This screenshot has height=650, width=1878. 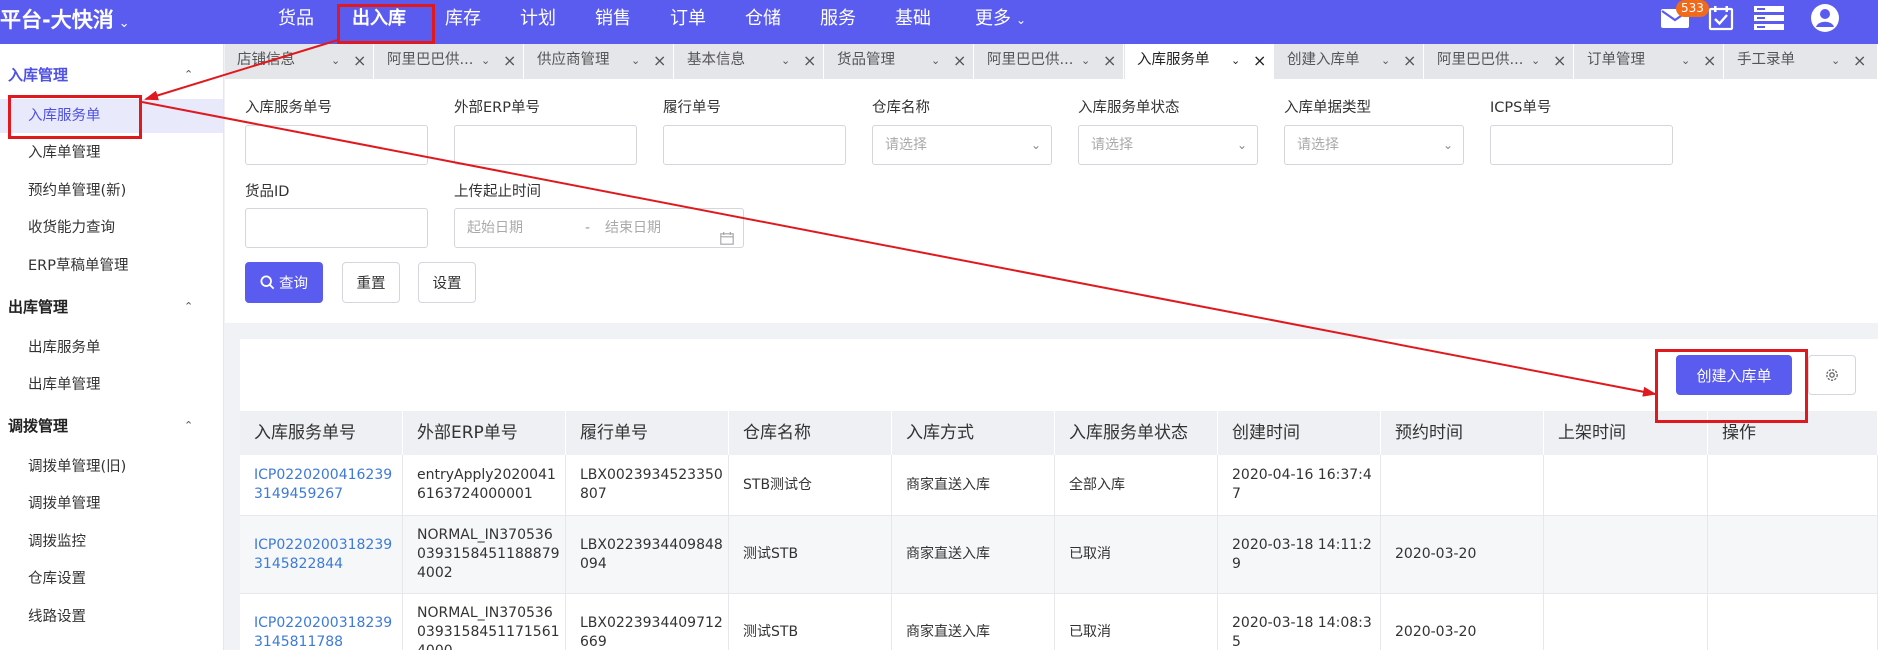 I want to click on user-avatar-icon, so click(x=1825, y=18).